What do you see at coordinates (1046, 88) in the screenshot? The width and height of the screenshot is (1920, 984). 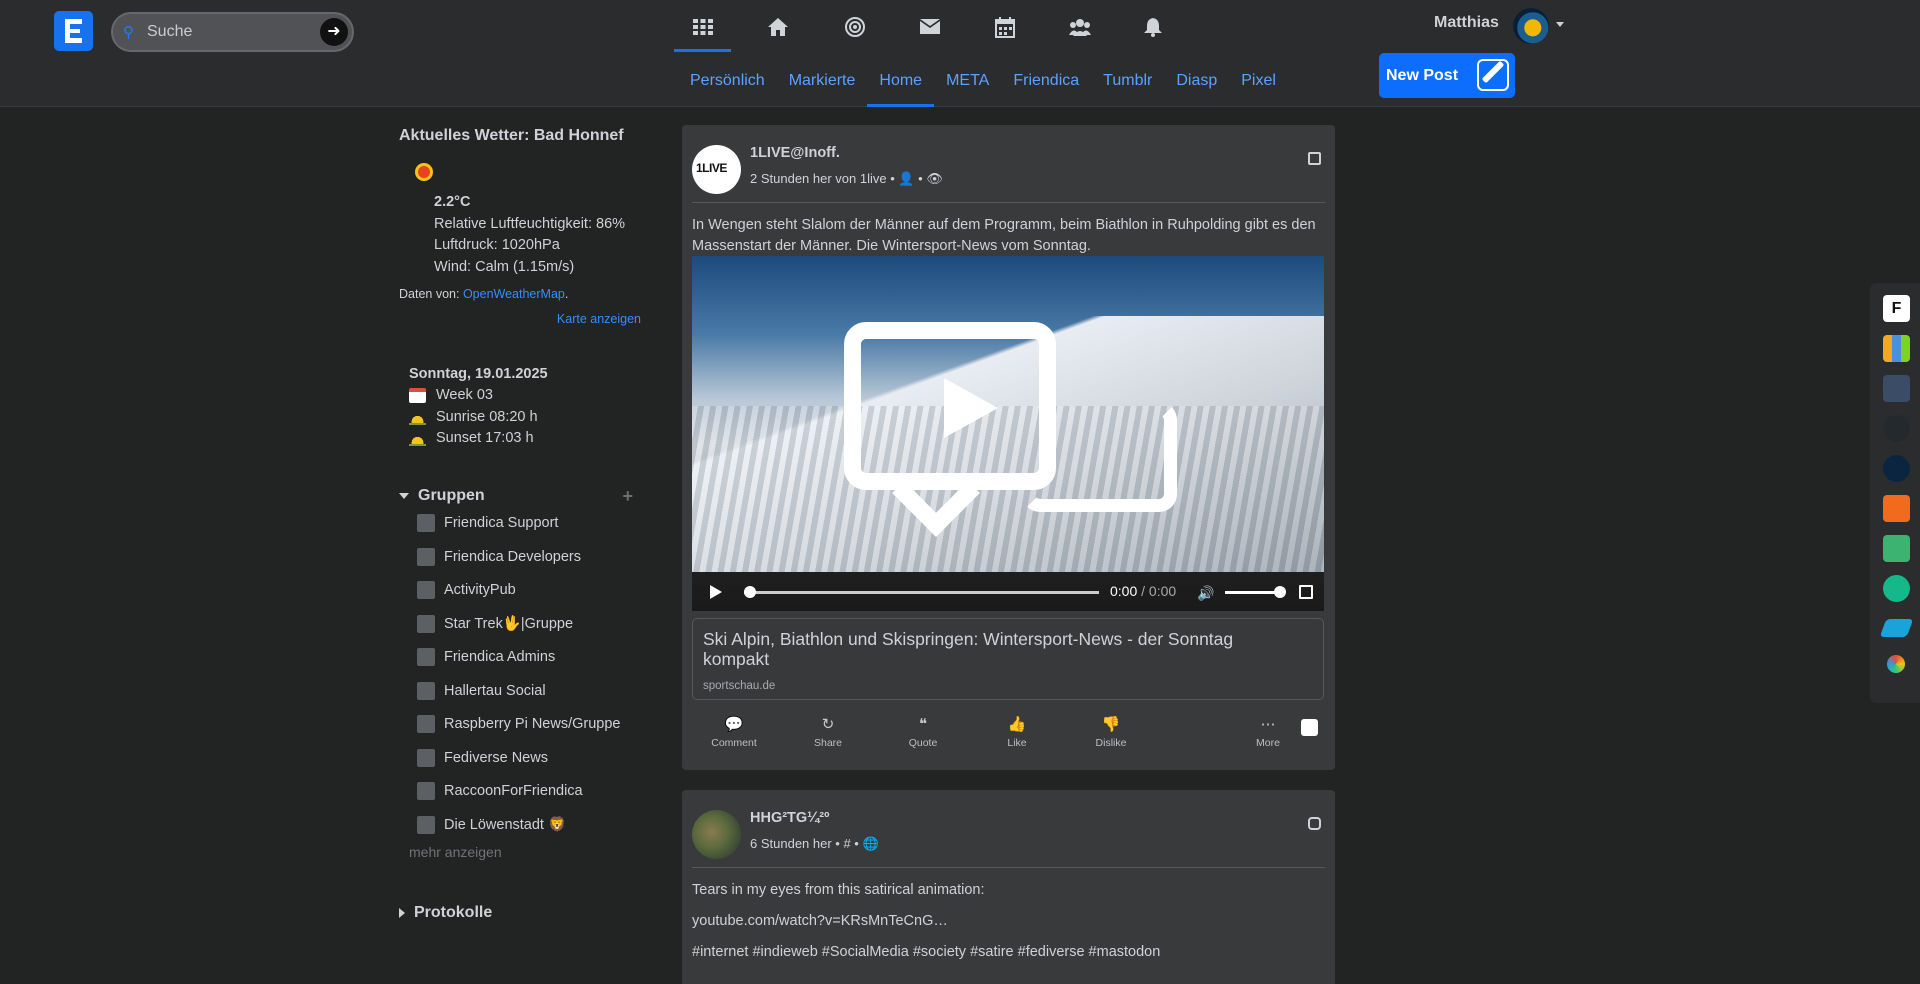 I see `tab-friendica: Friendica` at bounding box center [1046, 88].